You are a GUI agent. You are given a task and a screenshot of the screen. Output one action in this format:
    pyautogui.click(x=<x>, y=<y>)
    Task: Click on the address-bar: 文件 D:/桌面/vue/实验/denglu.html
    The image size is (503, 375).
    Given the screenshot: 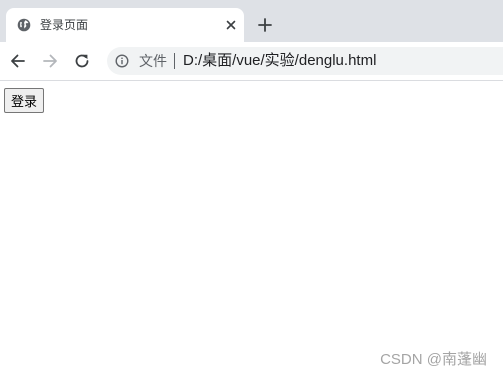 What is the action you would take?
    pyautogui.click(x=305, y=61)
    